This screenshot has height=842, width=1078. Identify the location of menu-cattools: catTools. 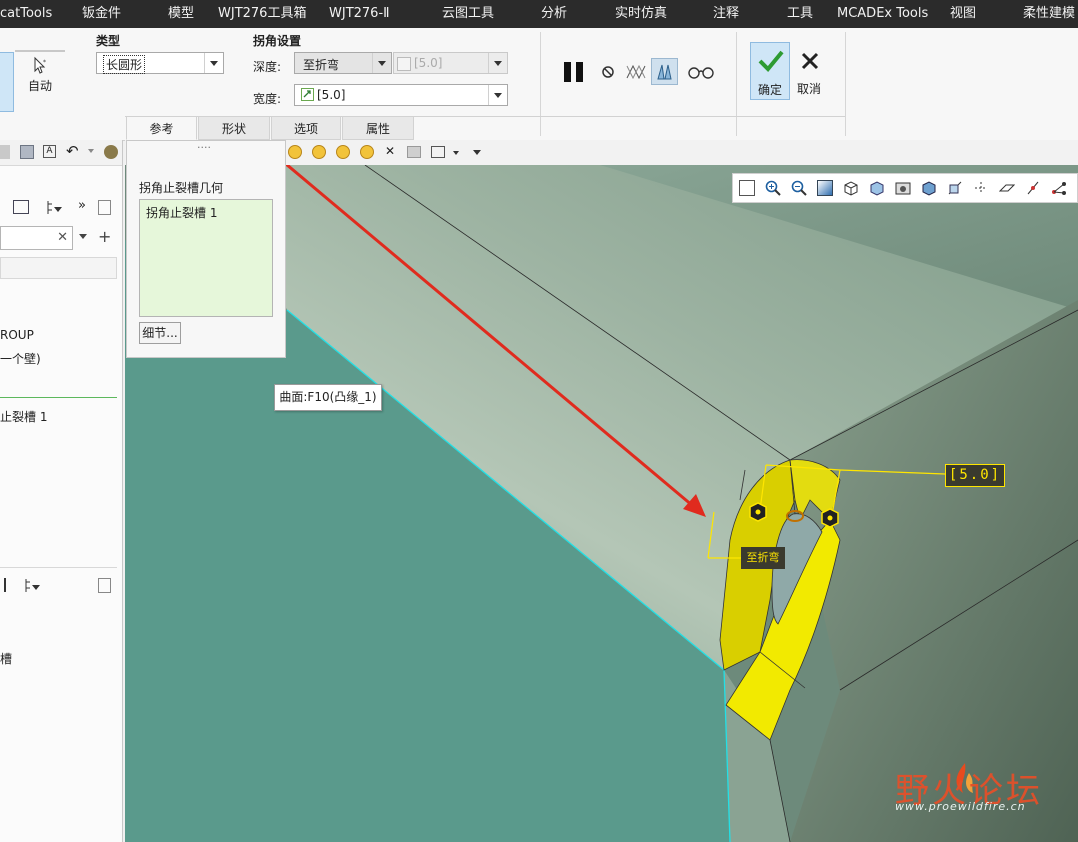
(26, 14).